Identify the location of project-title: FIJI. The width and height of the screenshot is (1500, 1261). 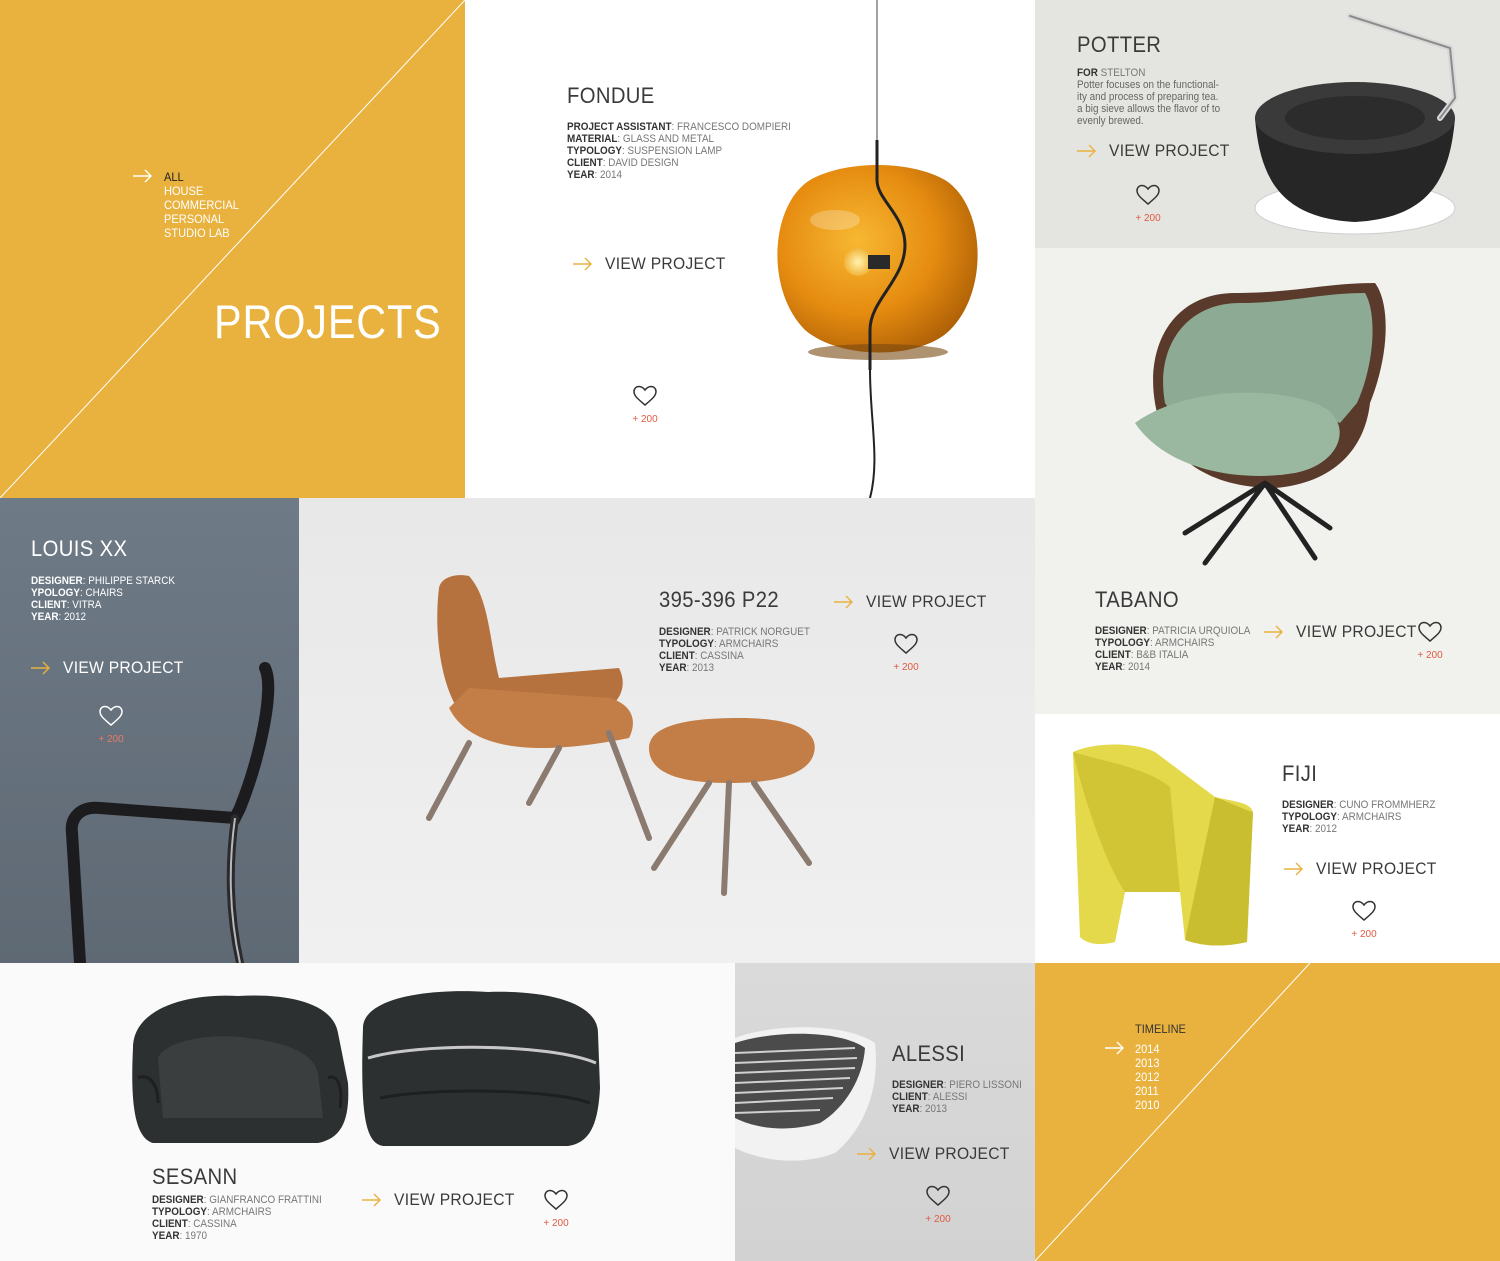
(1300, 773).